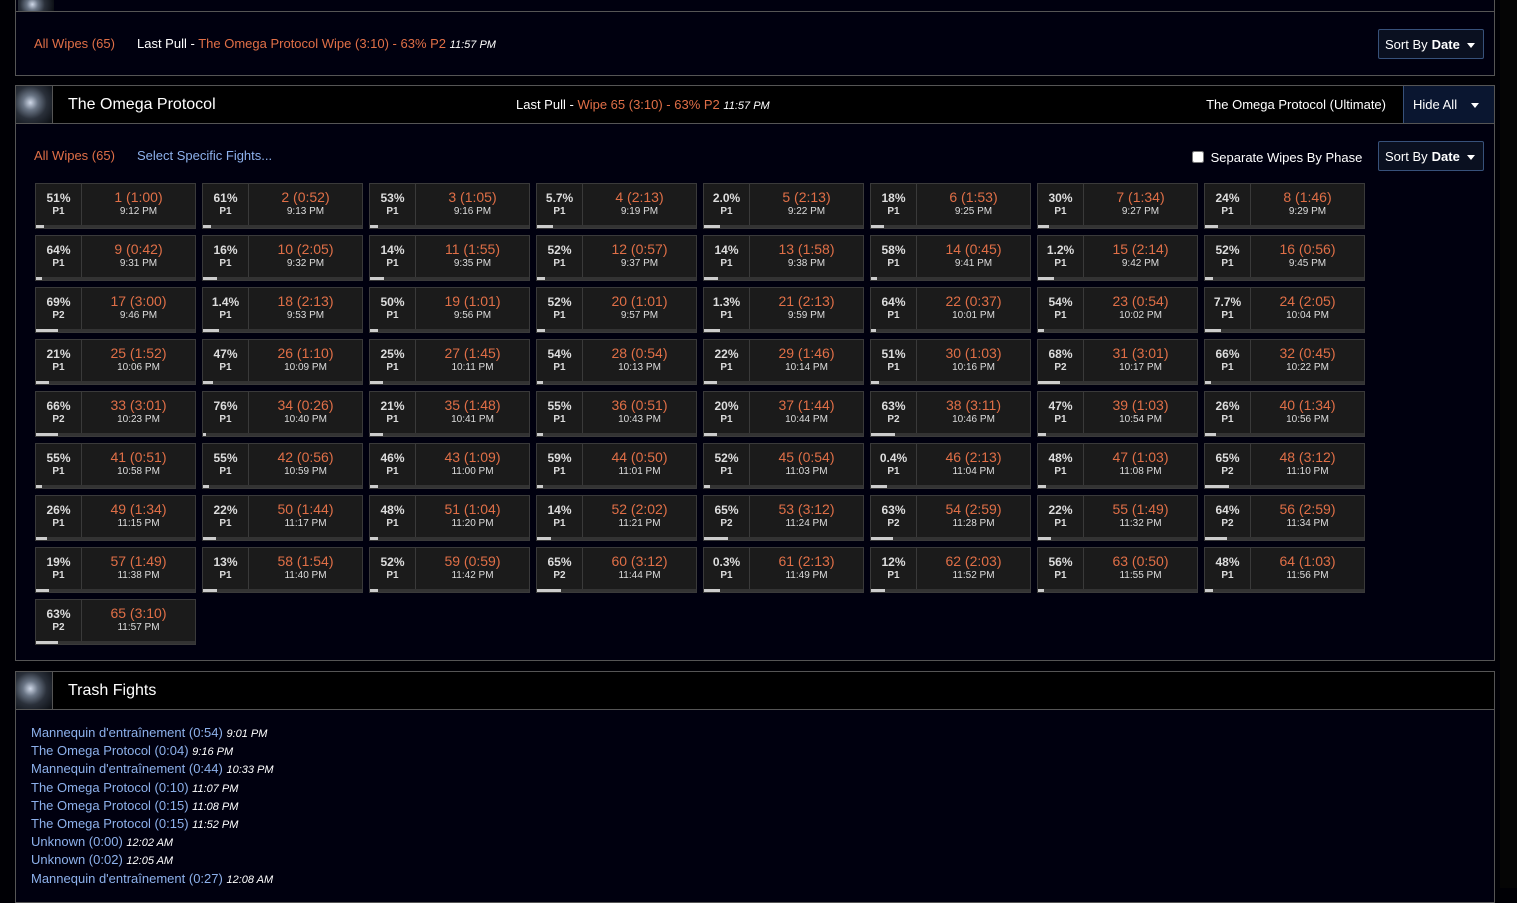  What do you see at coordinates (282, 466) in the screenshot?
I see `fight-tile: 55% P1 42 (0:56) 10:59 PM` at bounding box center [282, 466].